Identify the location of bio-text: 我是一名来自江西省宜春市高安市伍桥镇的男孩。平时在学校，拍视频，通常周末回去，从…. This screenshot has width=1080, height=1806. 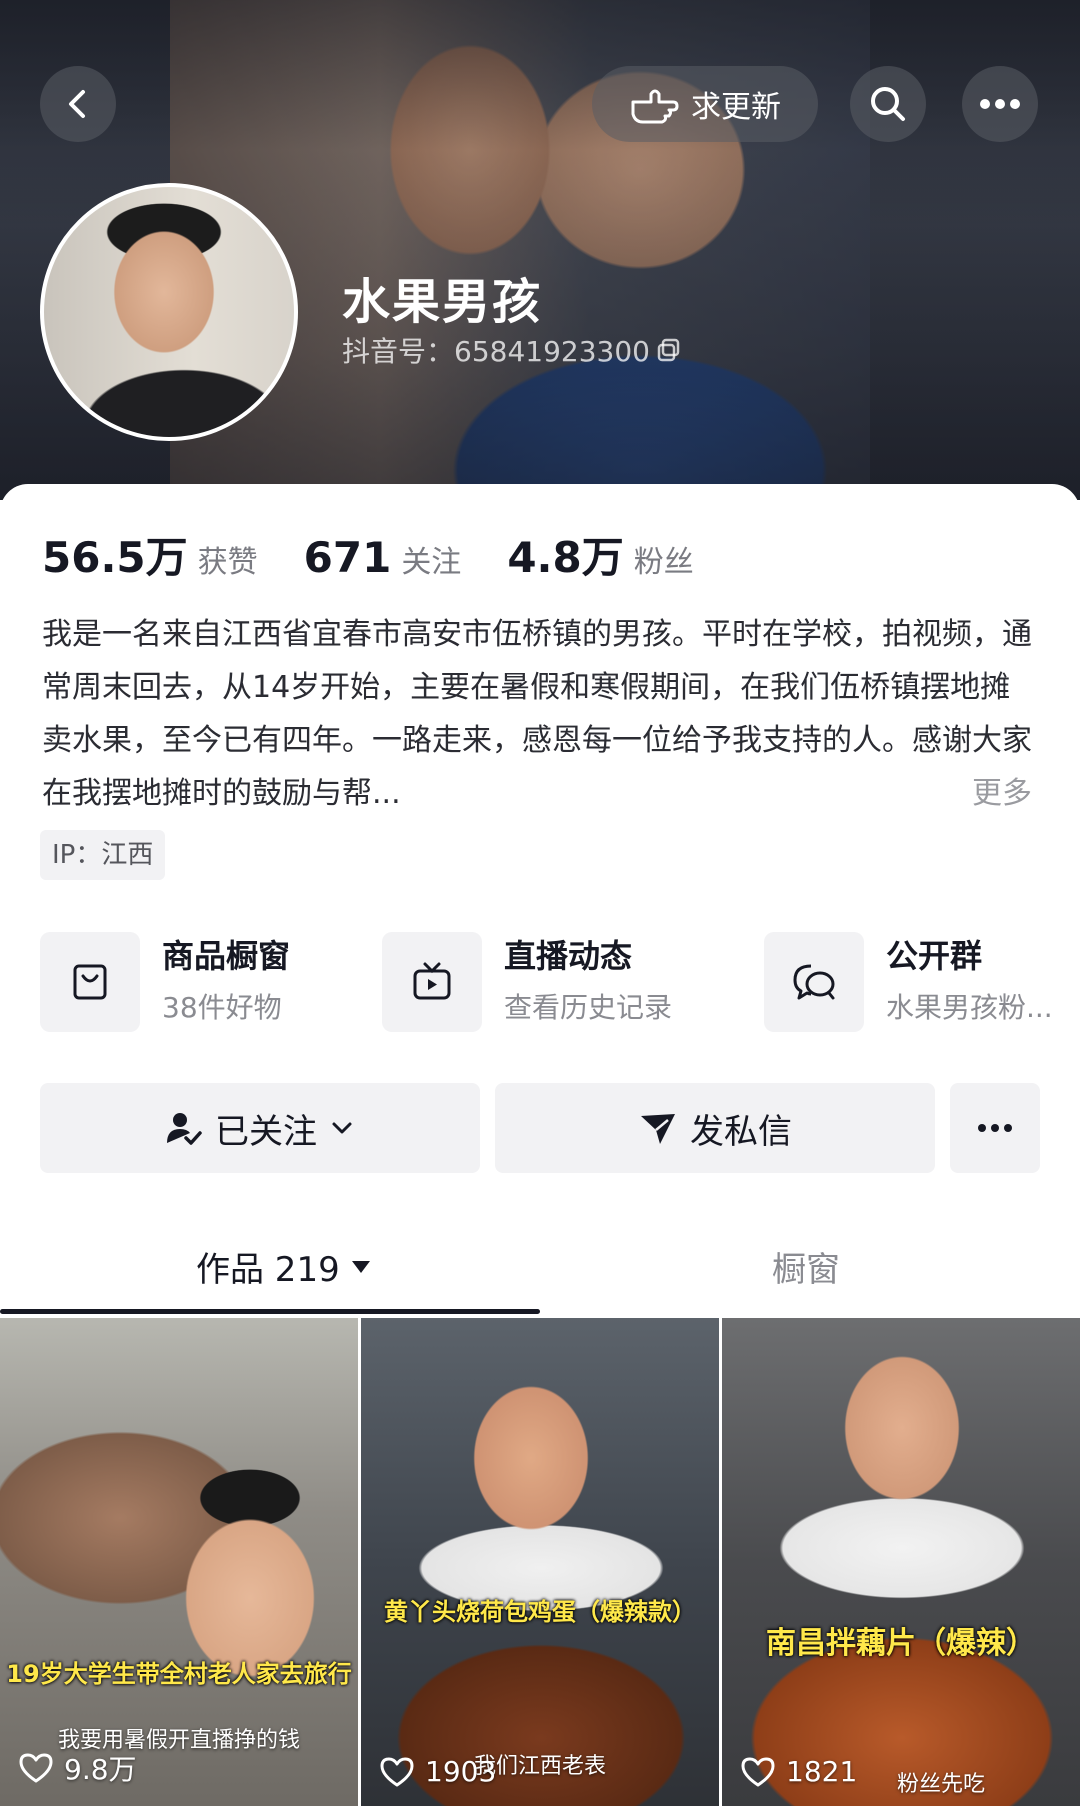
(537, 714).